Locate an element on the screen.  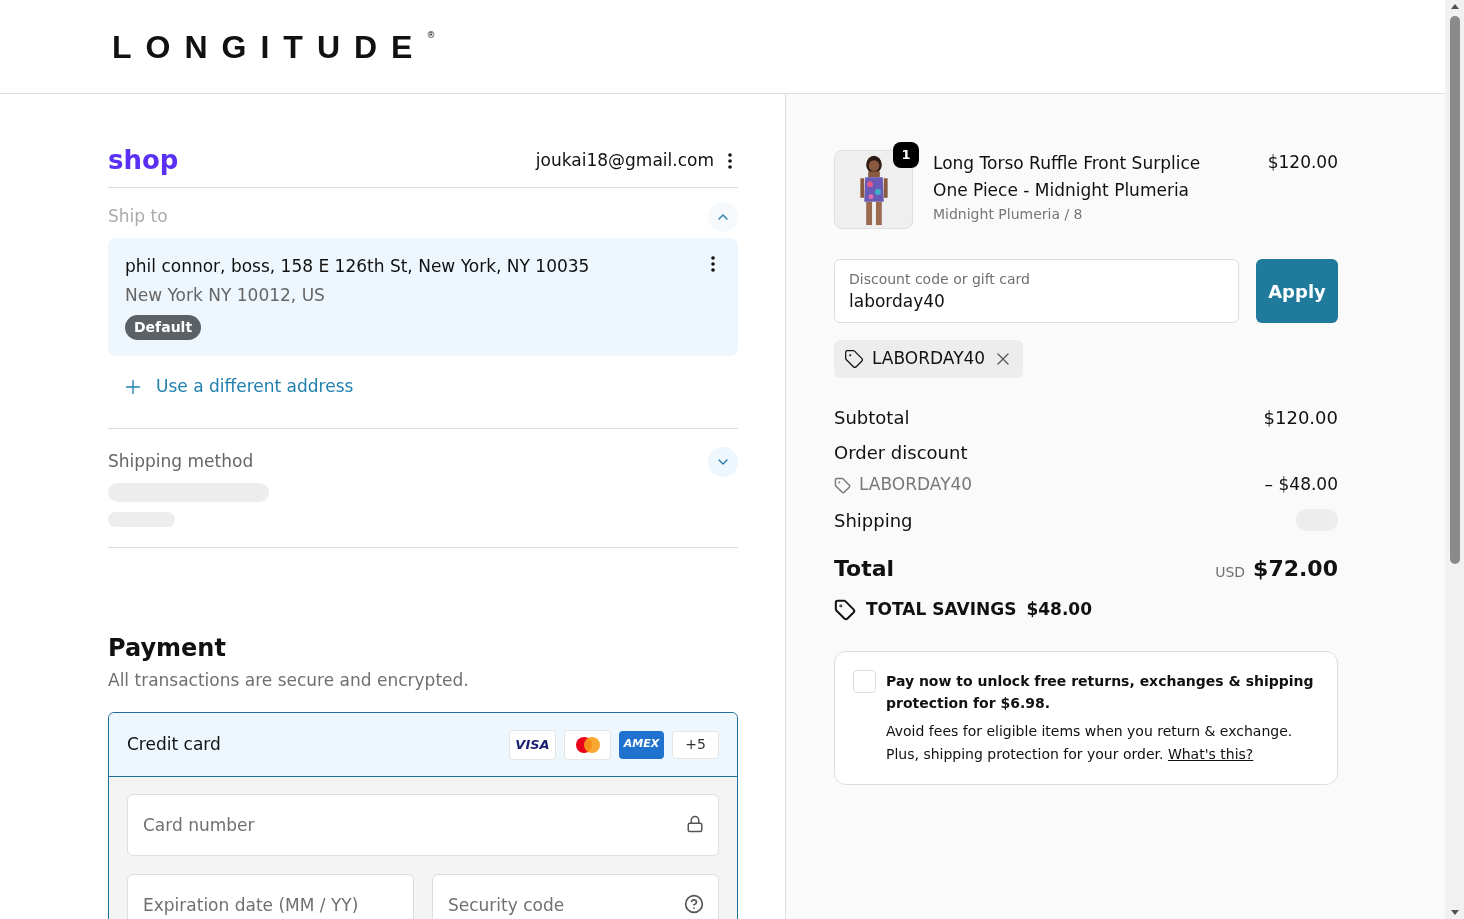
mastercard-icon is located at coordinates (587, 744).